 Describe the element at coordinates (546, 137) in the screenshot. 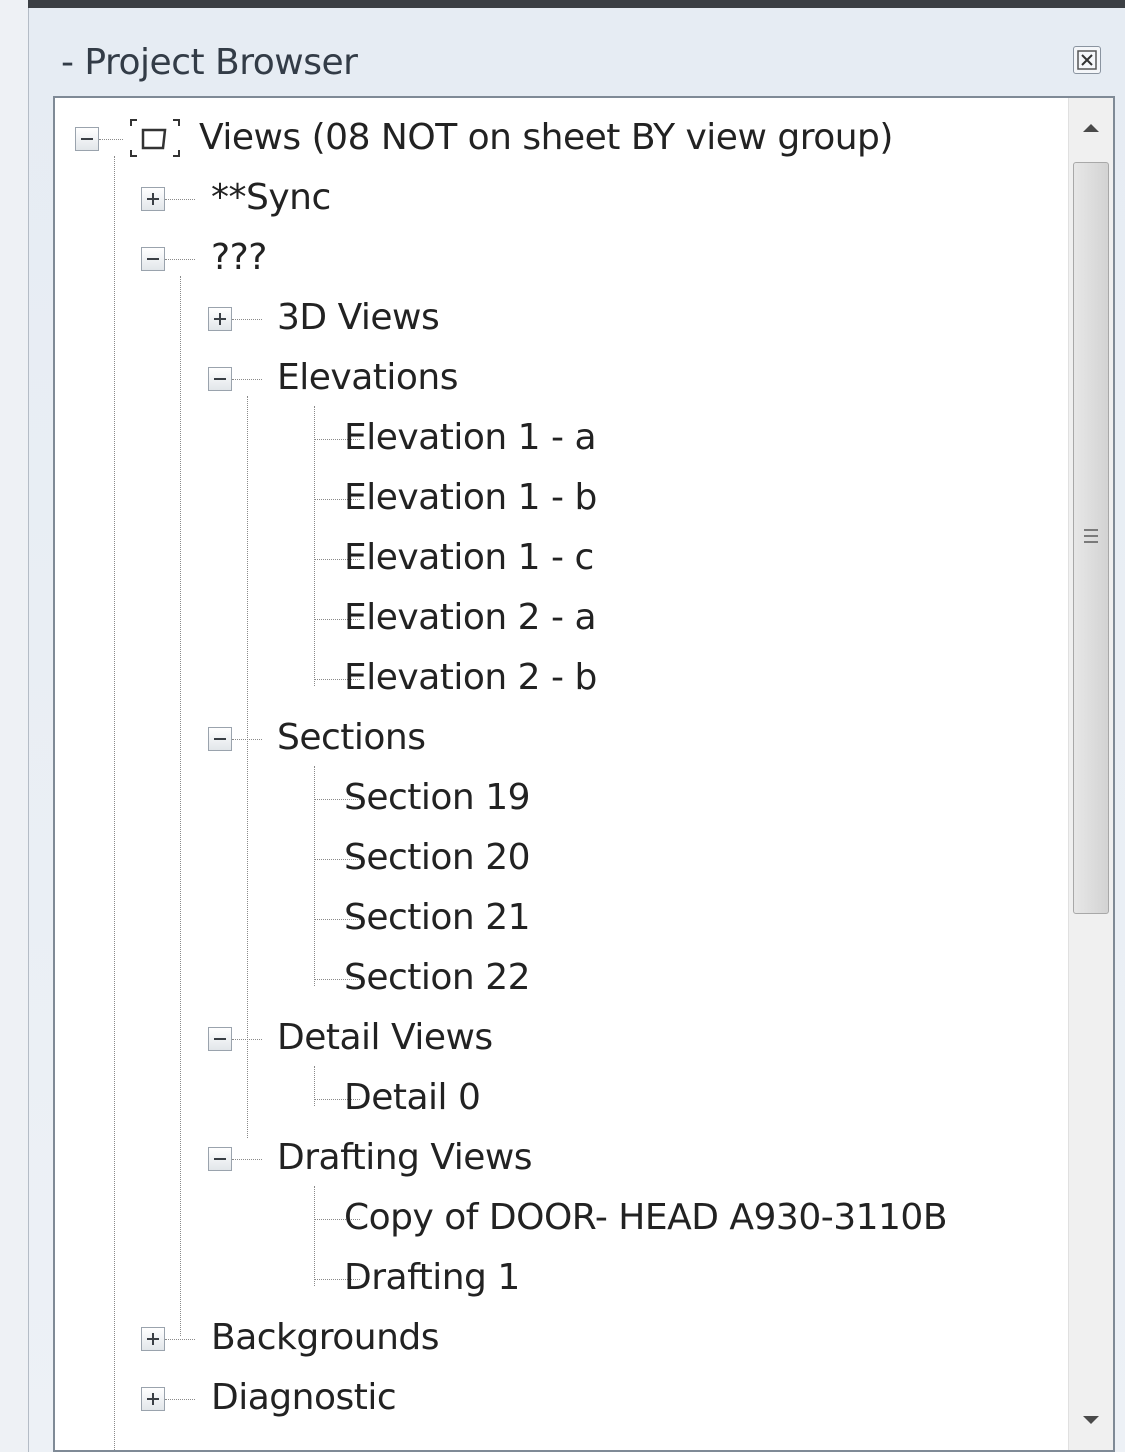

I see `tree-item-label: Views (08 NOT on sheet BY view group)` at that location.